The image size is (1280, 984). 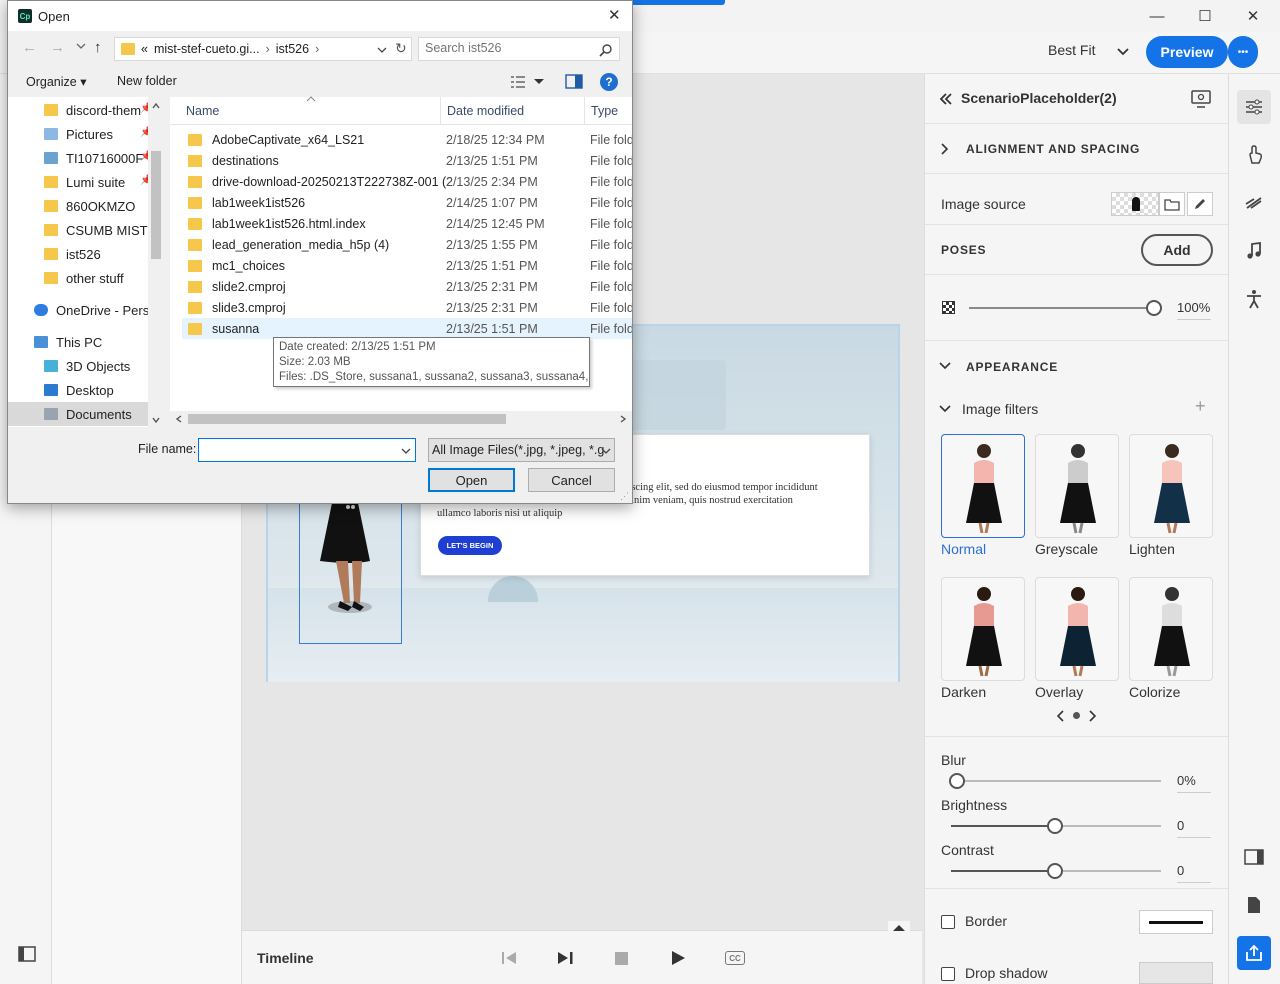 What do you see at coordinates (521, 450) in the screenshot?
I see `file-type-select: All Image Files(*.jpg, *.jpeg, *.g` at bounding box center [521, 450].